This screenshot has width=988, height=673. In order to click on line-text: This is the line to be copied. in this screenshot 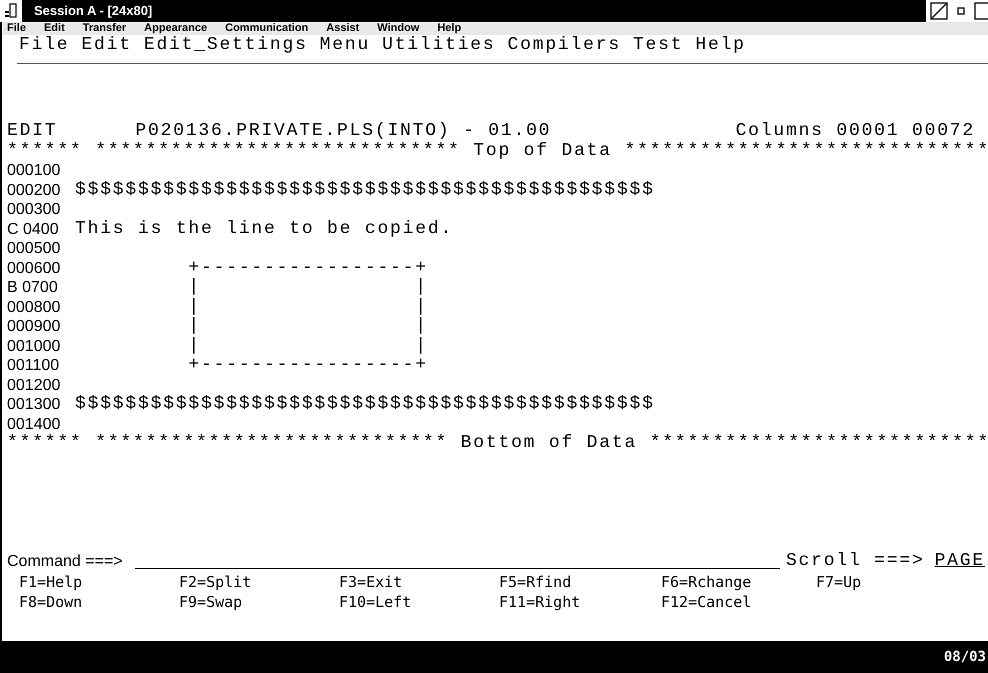, I will do `click(264, 229)`.